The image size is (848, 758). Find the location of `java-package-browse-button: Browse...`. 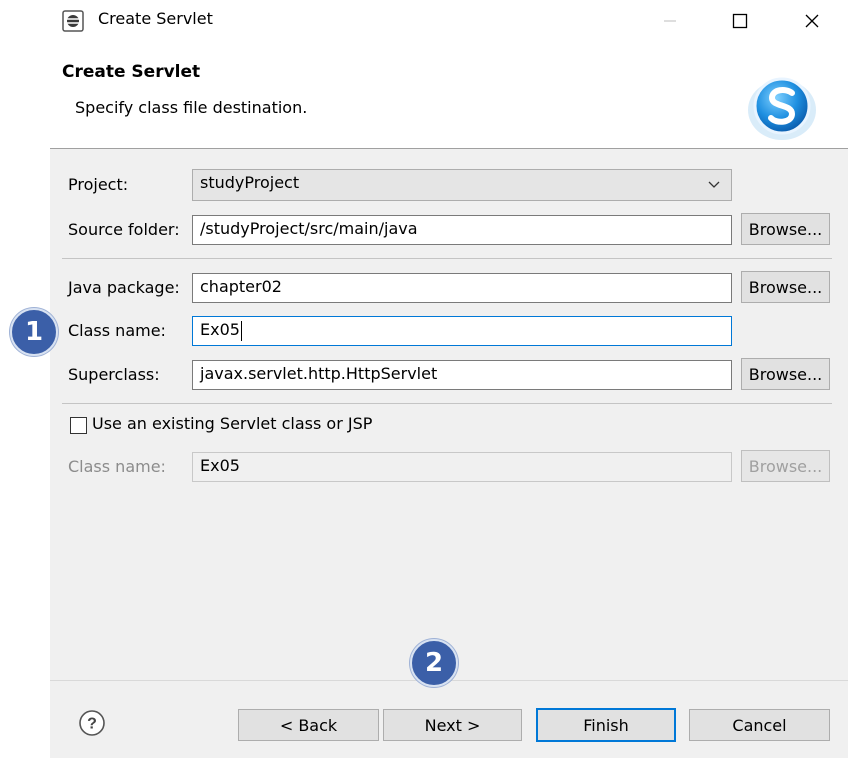

java-package-browse-button: Browse... is located at coordinates (785, 287).